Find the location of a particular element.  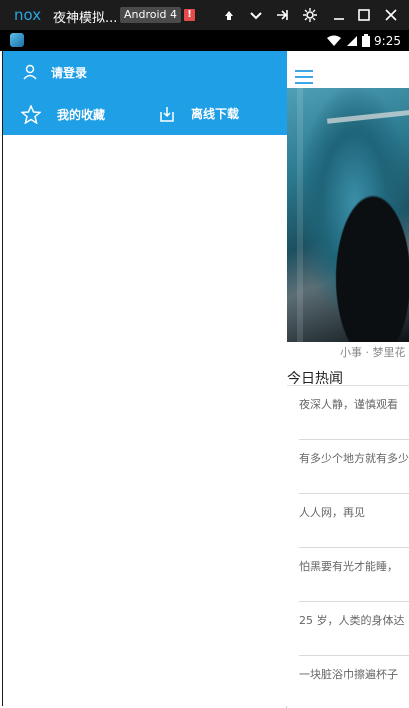

news-item: 怕黑要有光才能睡， is located at coordinates (354, 585).